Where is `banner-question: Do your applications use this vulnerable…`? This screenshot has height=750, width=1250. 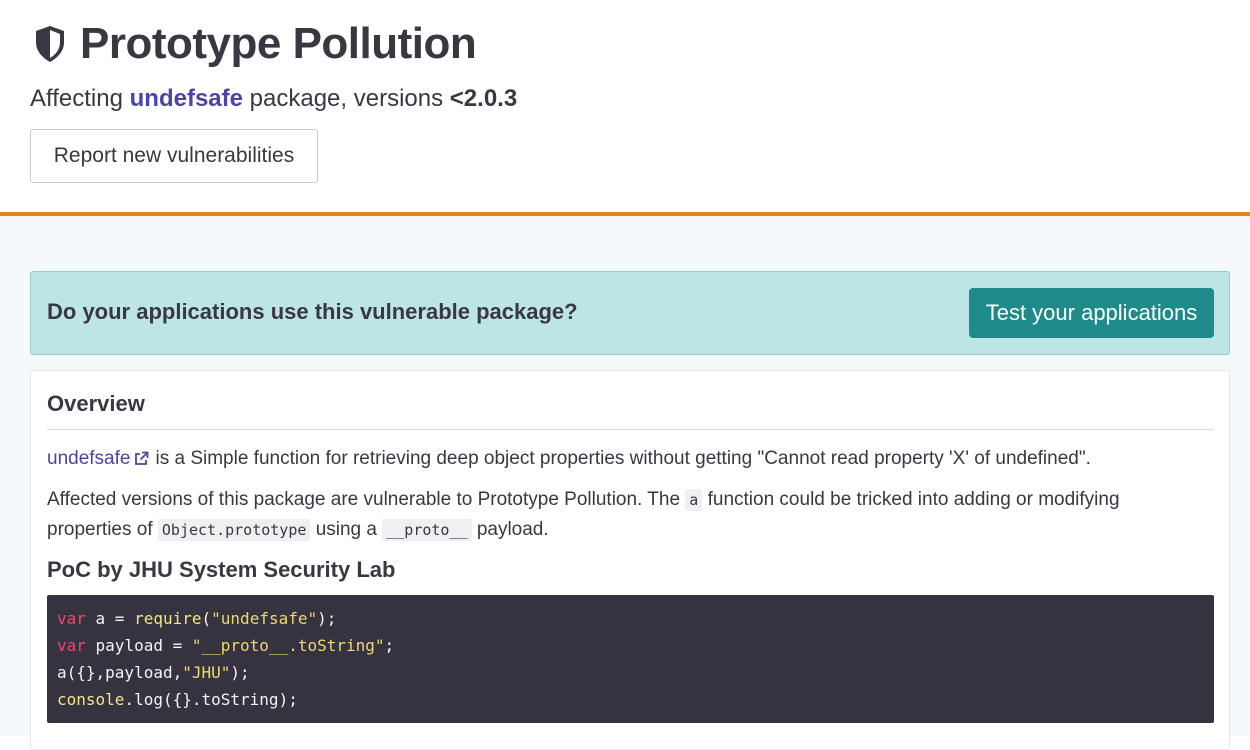
banner-question: Do your applications use this vulnerable… is located at coordinates (312, 311).